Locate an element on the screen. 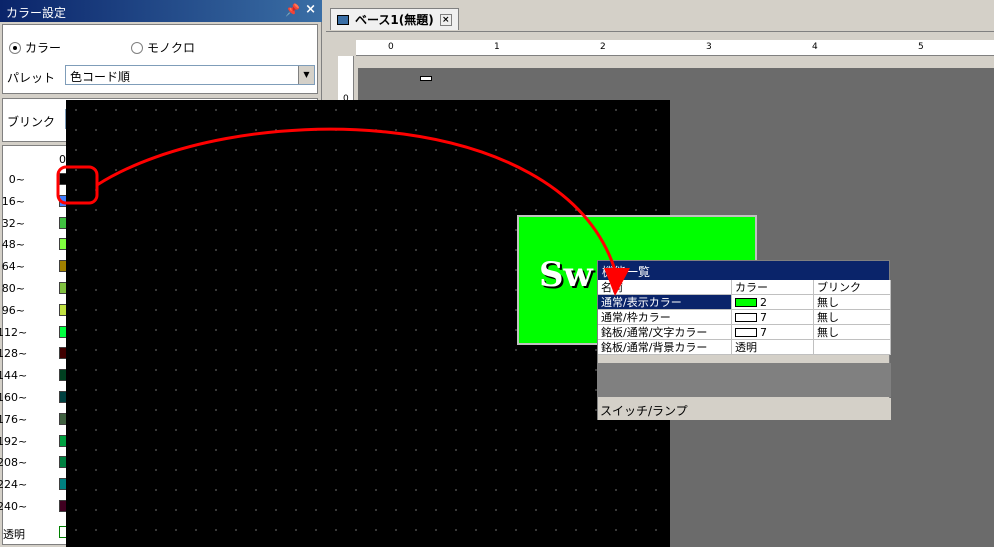 Image resolution: width=994 pixels, height=547 pixels. switch-label: Sw is located at coordinates (566, 275).